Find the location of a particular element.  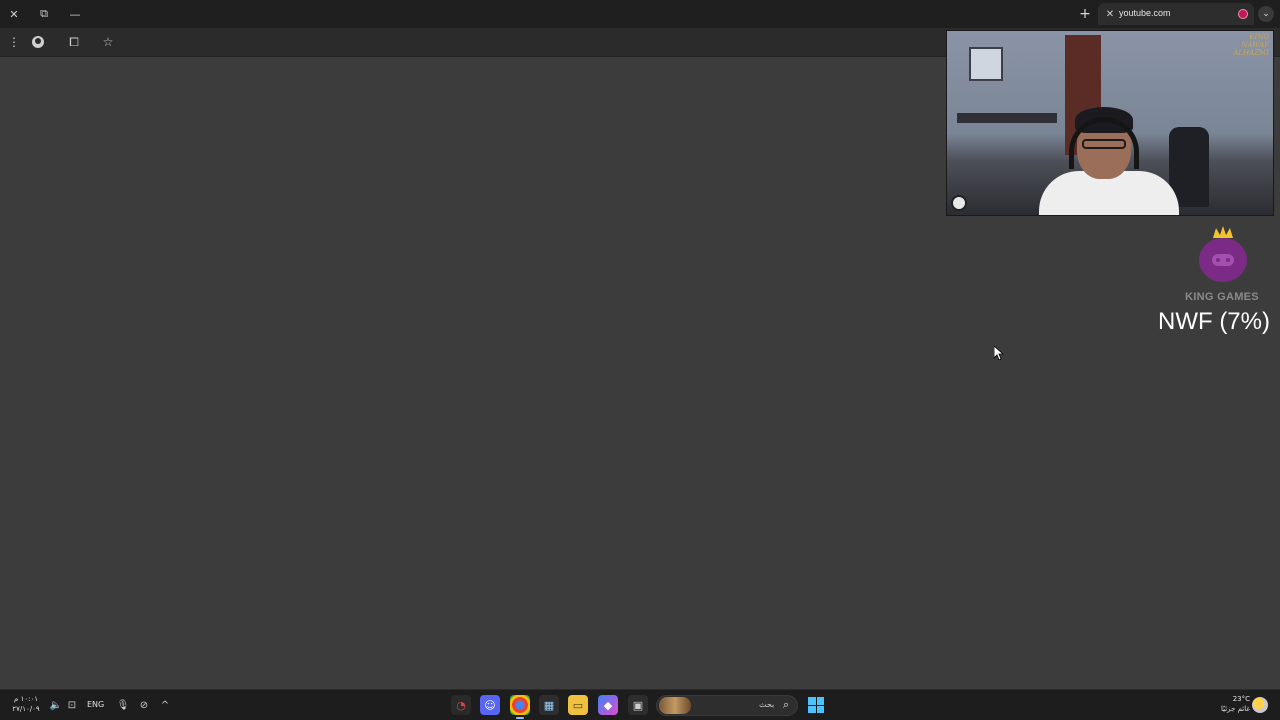

restore-window-icon: ⧉ is located at coordinates (44, 14).